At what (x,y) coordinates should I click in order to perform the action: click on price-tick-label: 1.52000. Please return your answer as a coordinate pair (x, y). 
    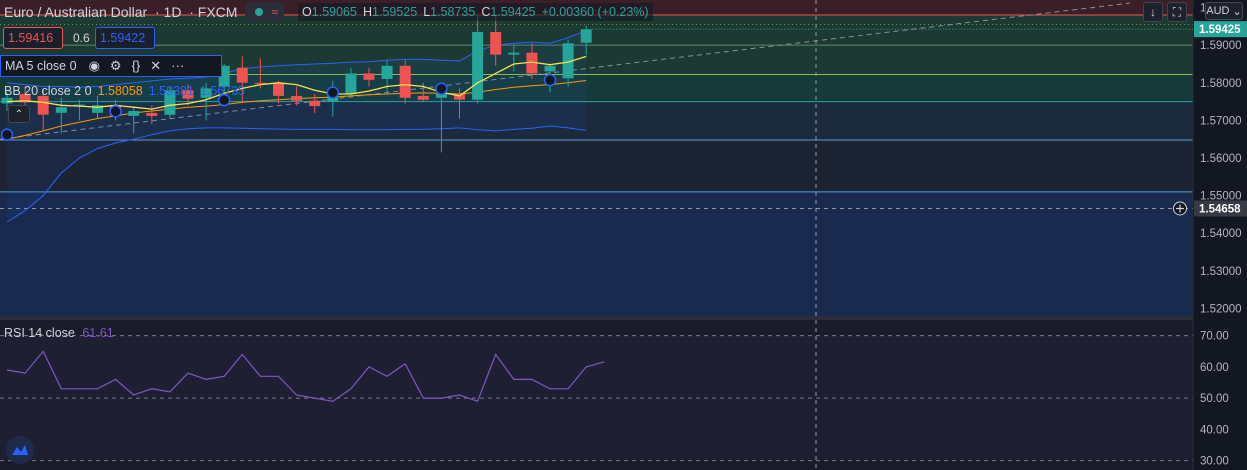
    Looking at the image, I should click on (1221, 309).